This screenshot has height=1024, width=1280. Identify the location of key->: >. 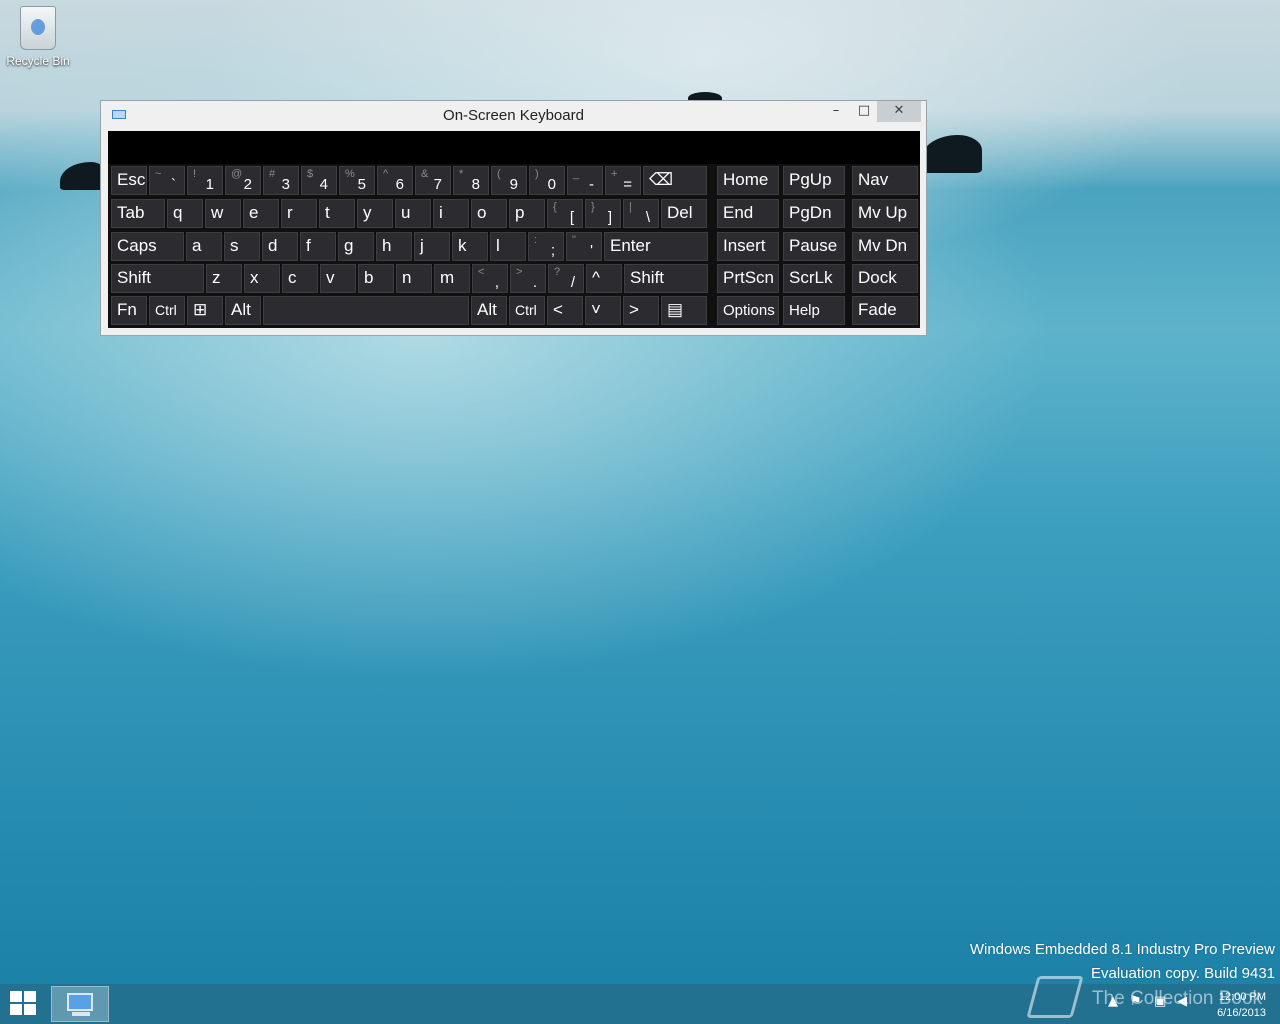
(641, 310).